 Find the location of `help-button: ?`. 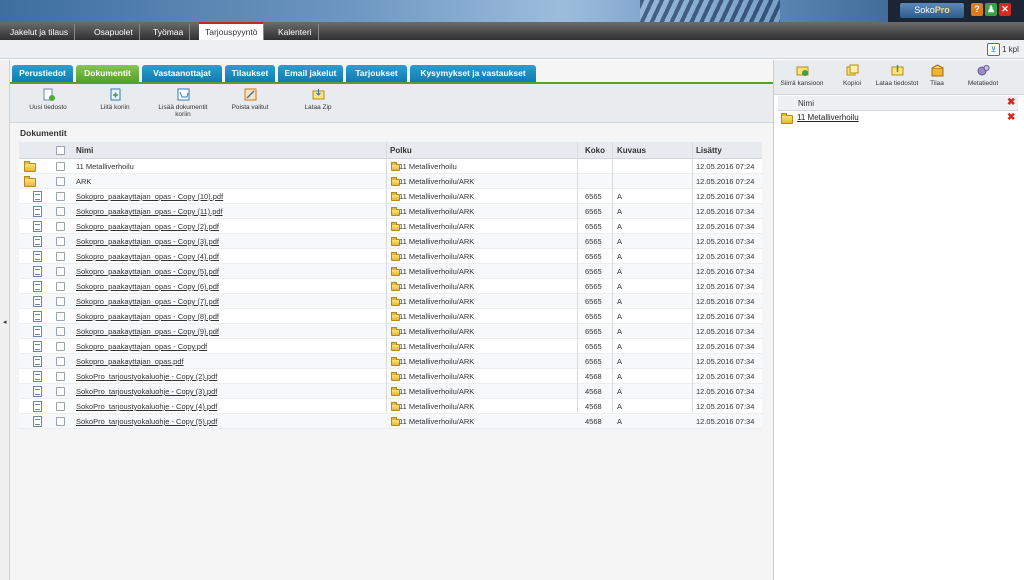

help-button: ? is located at coordinates (977, 9).